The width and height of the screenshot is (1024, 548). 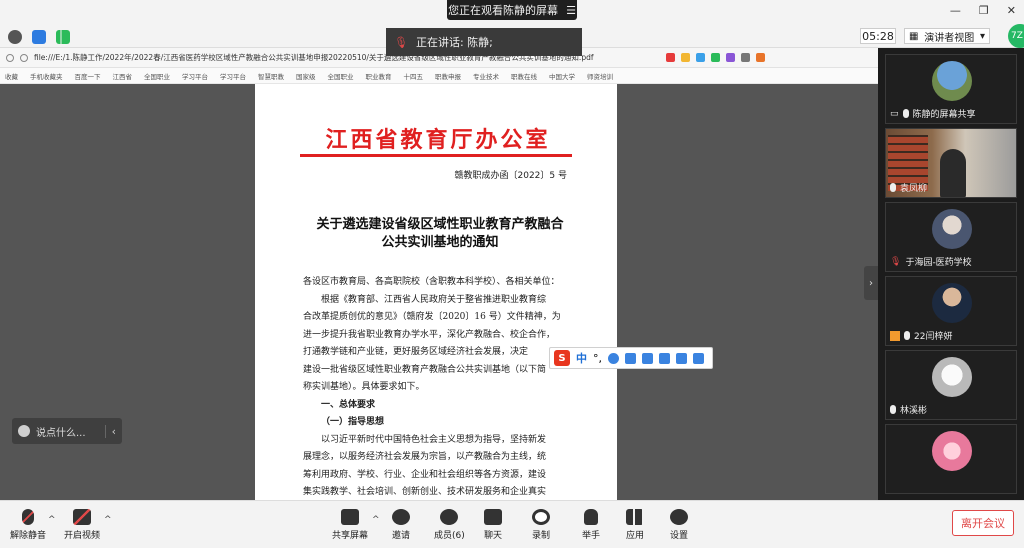 I want to click on invite-button: 邀请, so click(x=401, y=525).